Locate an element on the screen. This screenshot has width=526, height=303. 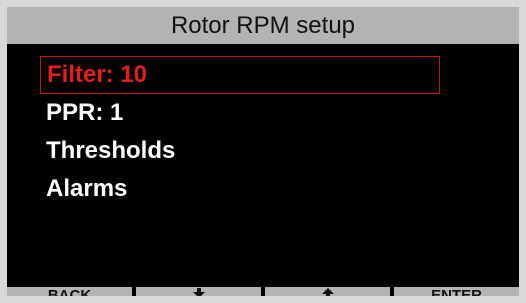
softkey-bar: BACK ENTER is located at coordinates (263, 291).